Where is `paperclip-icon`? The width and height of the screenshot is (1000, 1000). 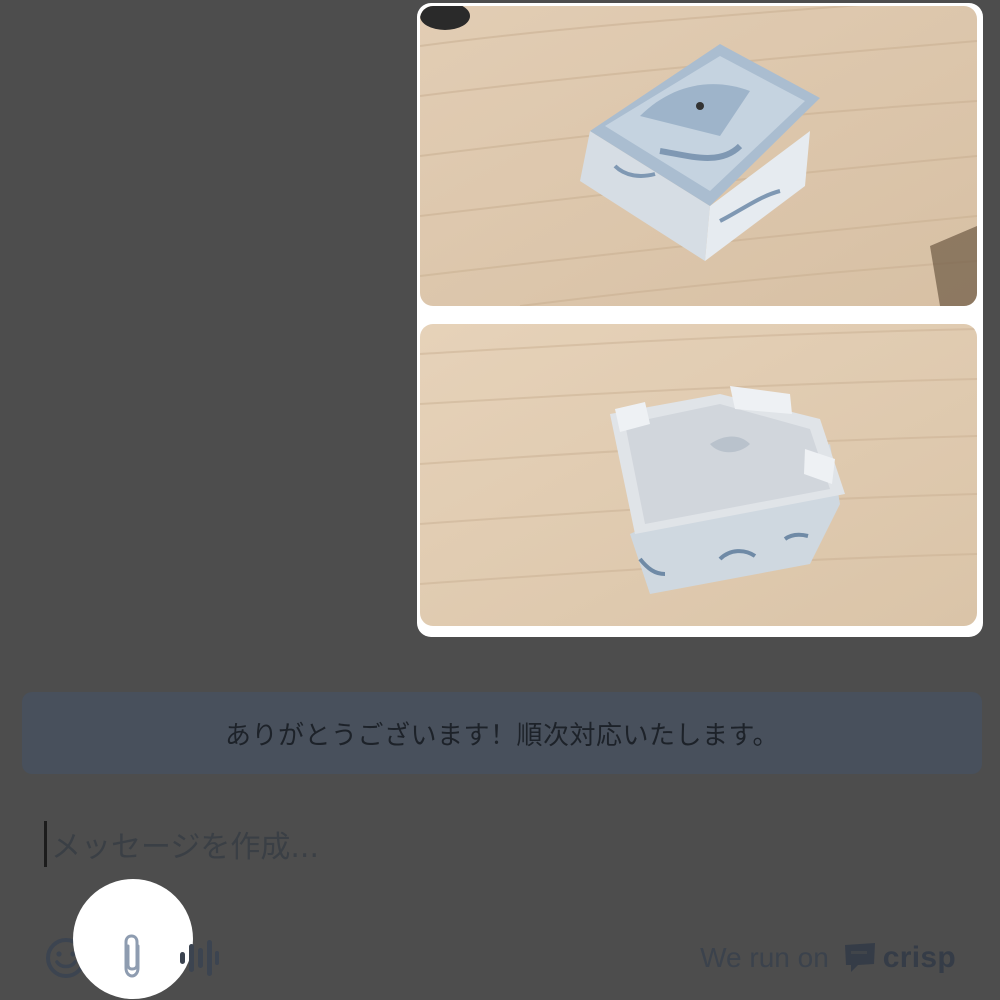
paperclip-icon is located at coordinates (132, 956).